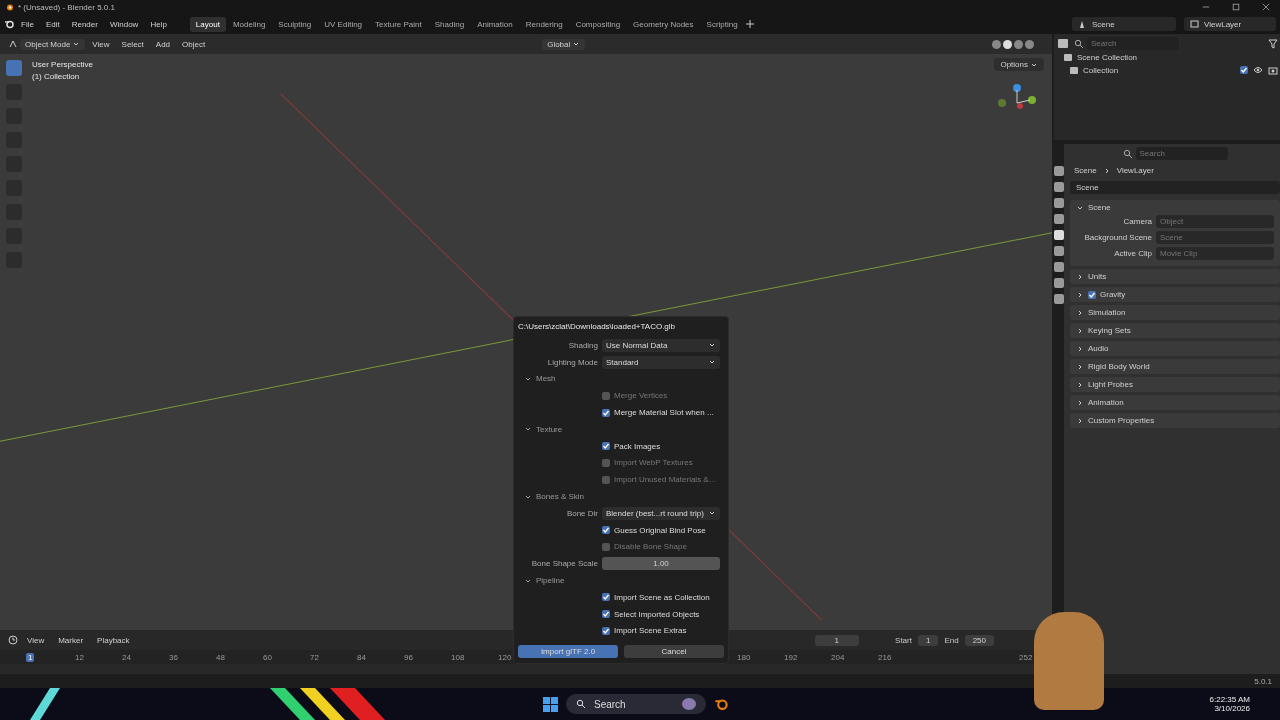 This screenshot has width=1280, height=720. What do you see at coordinates (1119, 366) in the screenshot?
I see `panel-title: Rigid Body World` at bounding box center [1119, 366].